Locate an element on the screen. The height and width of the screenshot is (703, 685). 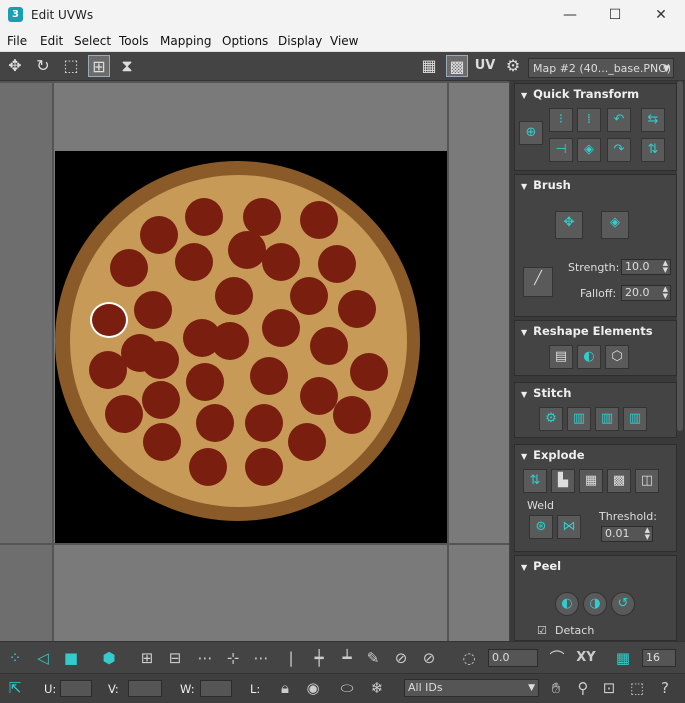
relax-icon: ◐ is located at coordinates (589, 357).